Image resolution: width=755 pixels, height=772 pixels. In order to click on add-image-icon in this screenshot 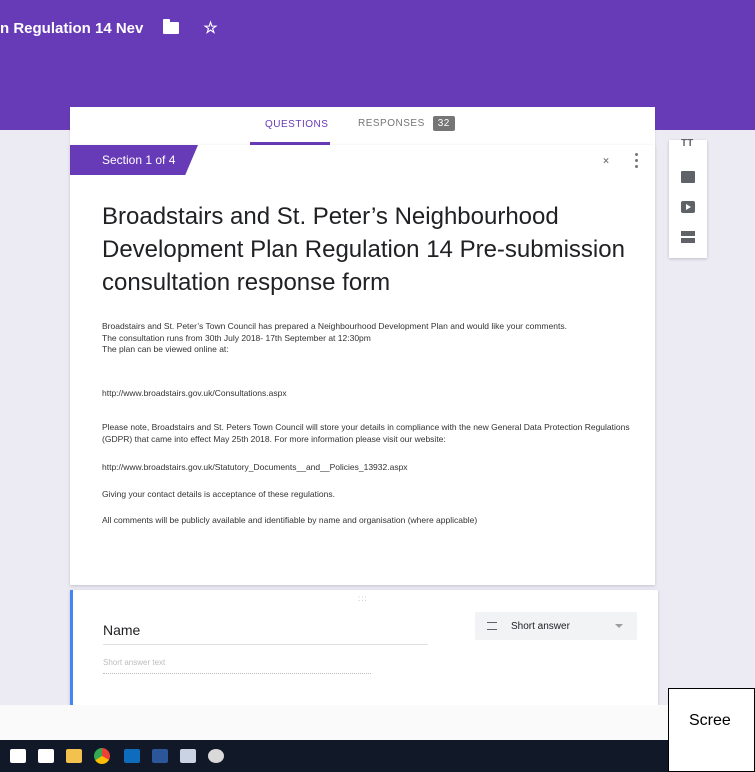, I will do `click(688, 177)`.